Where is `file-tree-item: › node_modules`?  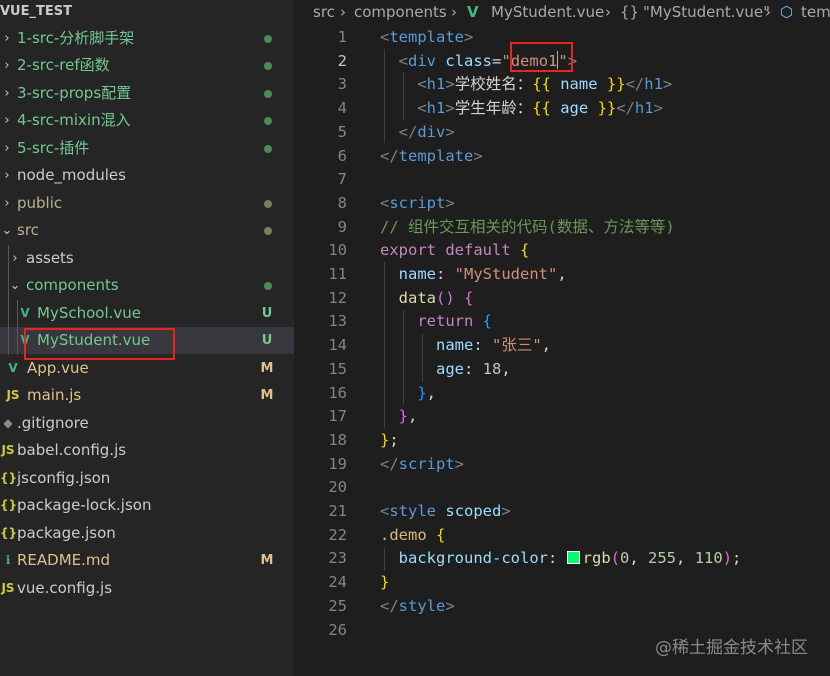 file-tree-item: › node_modules is located at coordinates (147, 175).